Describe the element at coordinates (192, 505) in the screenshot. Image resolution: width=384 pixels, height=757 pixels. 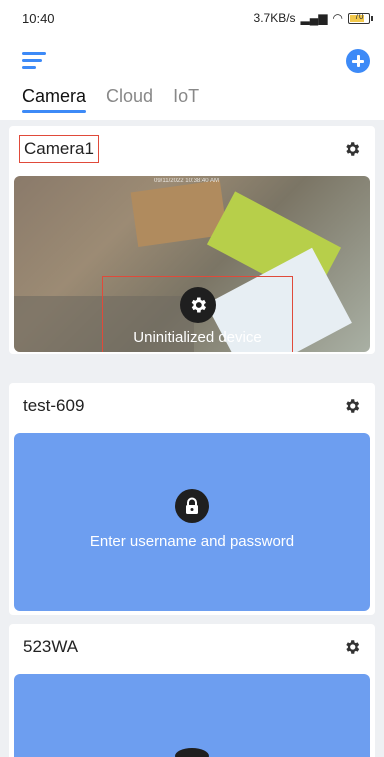
I see `lock-icon` at that location.